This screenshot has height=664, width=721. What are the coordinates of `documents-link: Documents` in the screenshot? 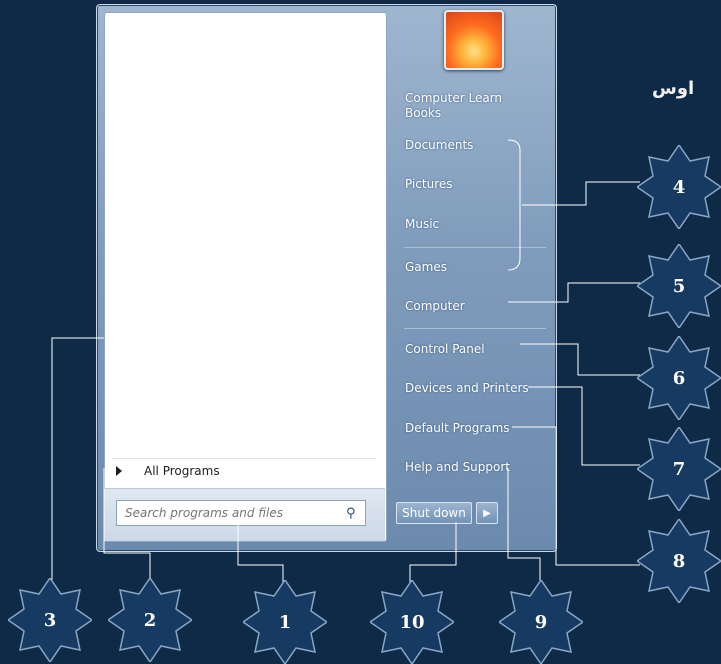 It's located at (439, 145).